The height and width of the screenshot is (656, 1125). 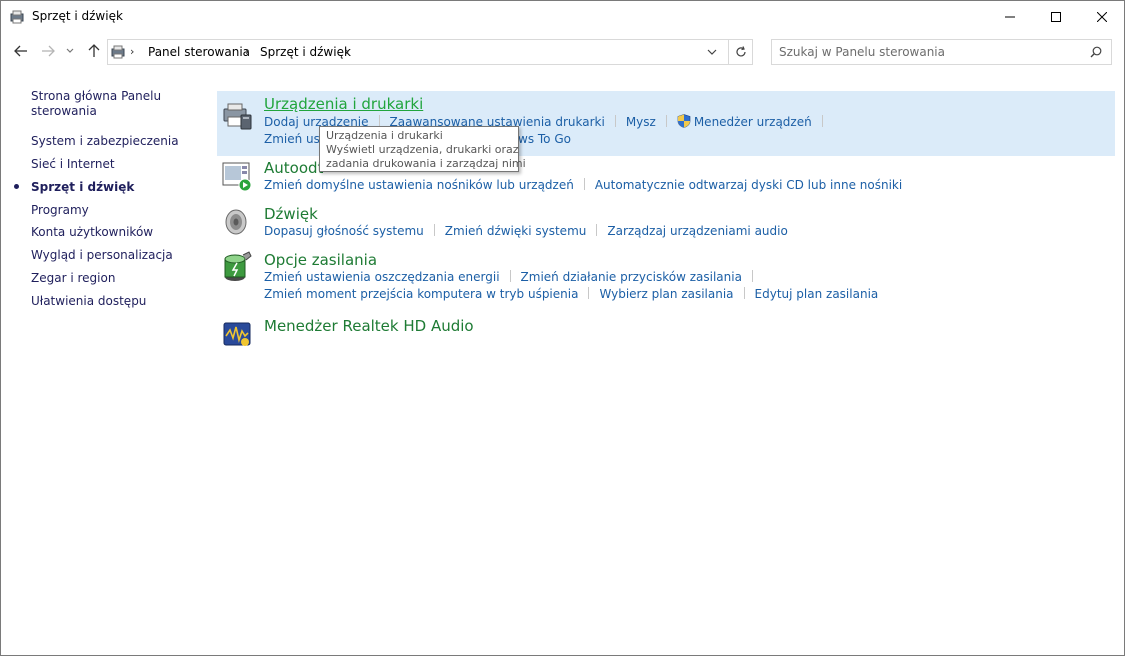 What do you see at coordinates (77, 16) in the screenshot?
I see `window-title: Sprzęt i dźwięk` at bounding box center [77, 16].